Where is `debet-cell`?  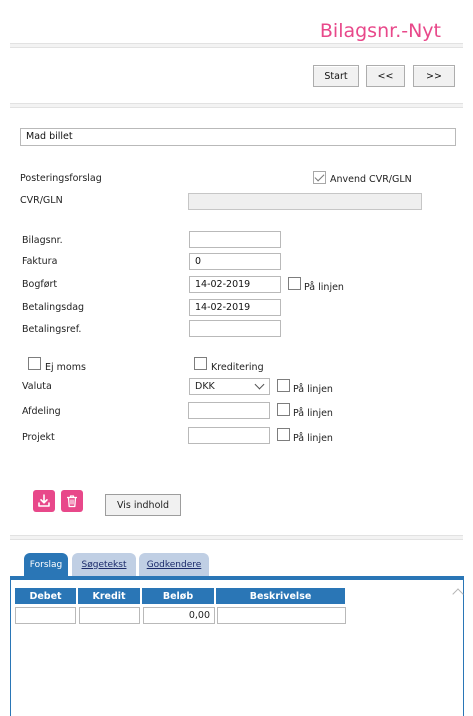 debet-cell is located at coordinates (45, 615).